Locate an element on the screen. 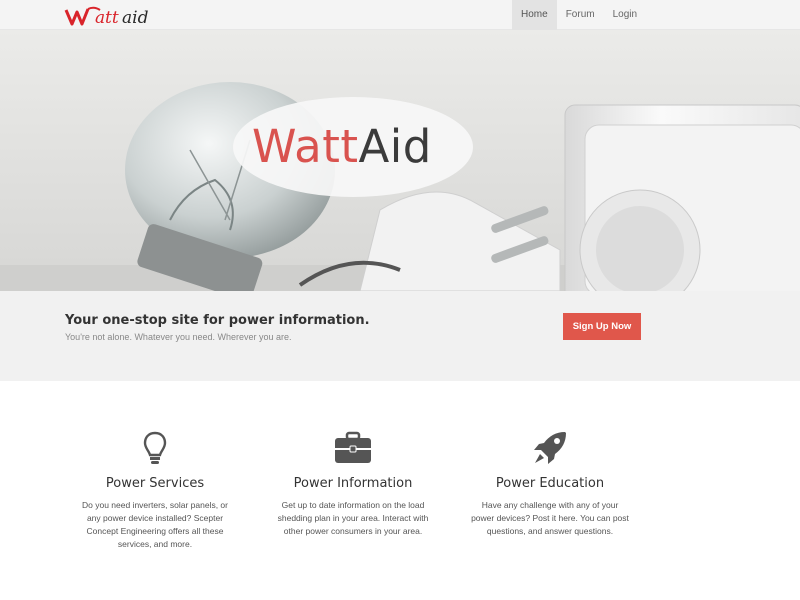 The height and width of the screenshot is (600, 800). hero-title: WattAid is located at coordinates (342, 146).